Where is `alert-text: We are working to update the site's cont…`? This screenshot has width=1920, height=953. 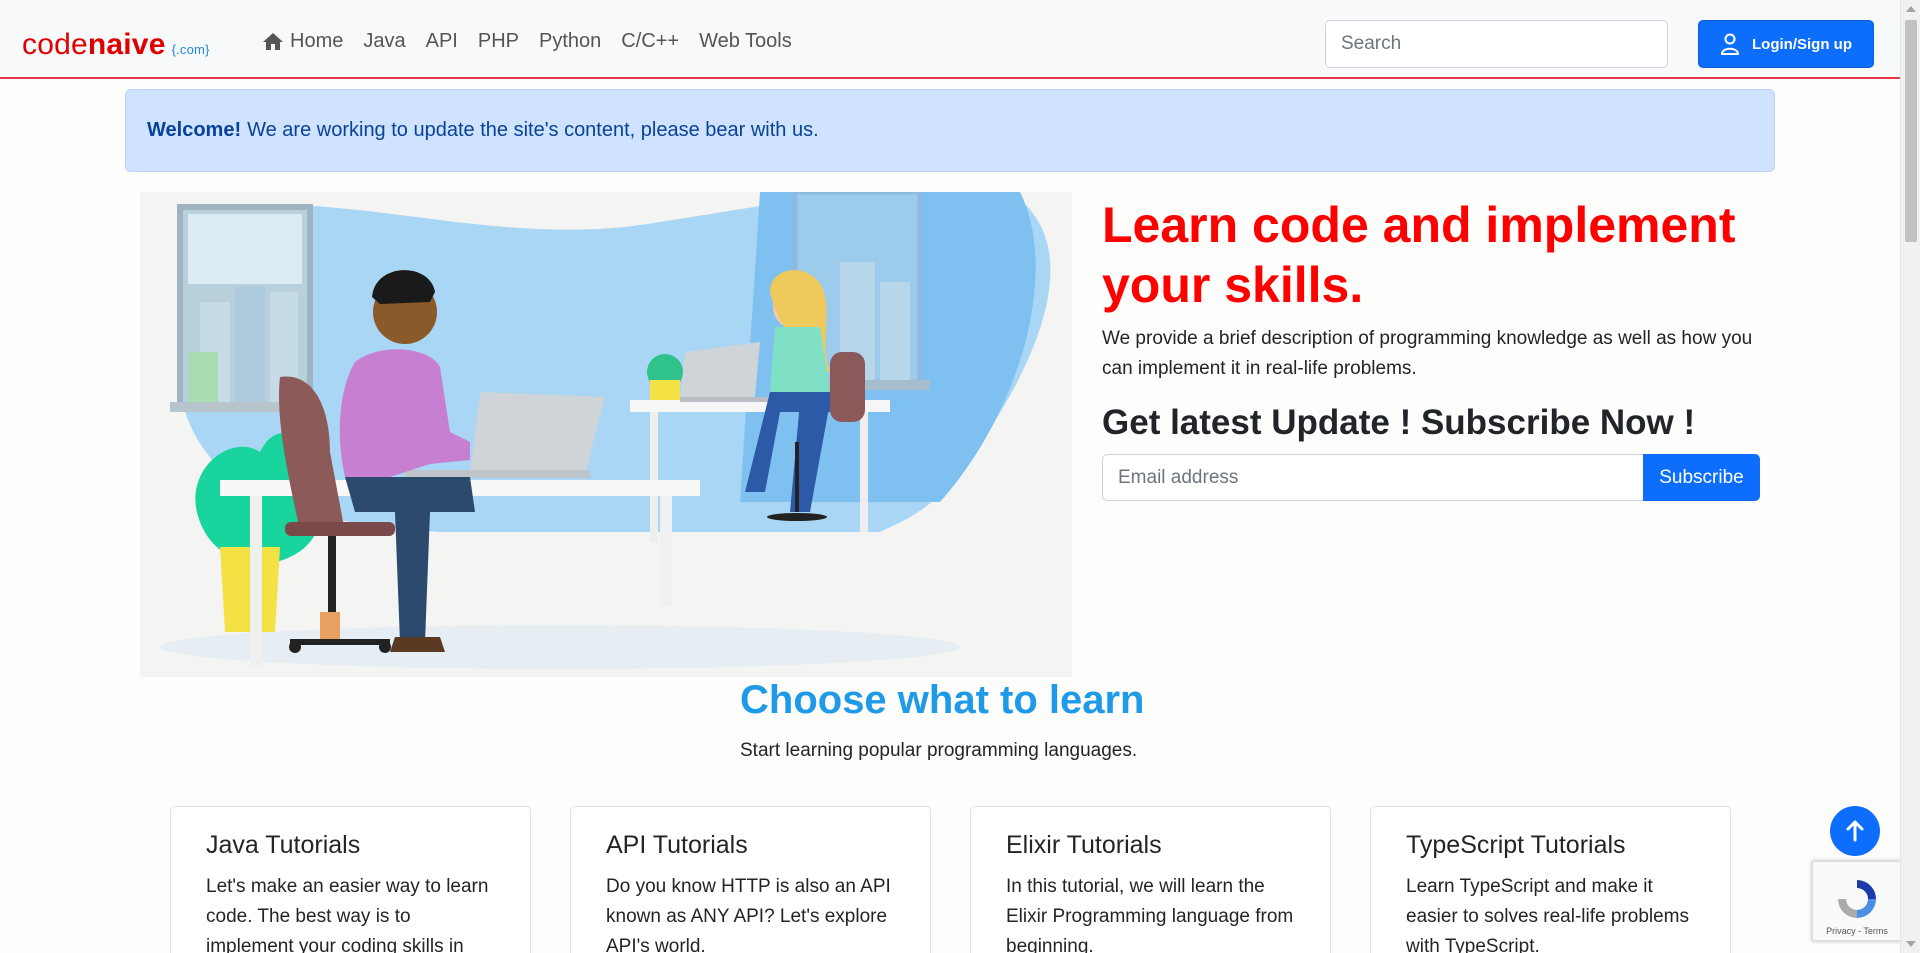
alert-text: We are working to update the site's cont… is located at coordinates (533, 130).